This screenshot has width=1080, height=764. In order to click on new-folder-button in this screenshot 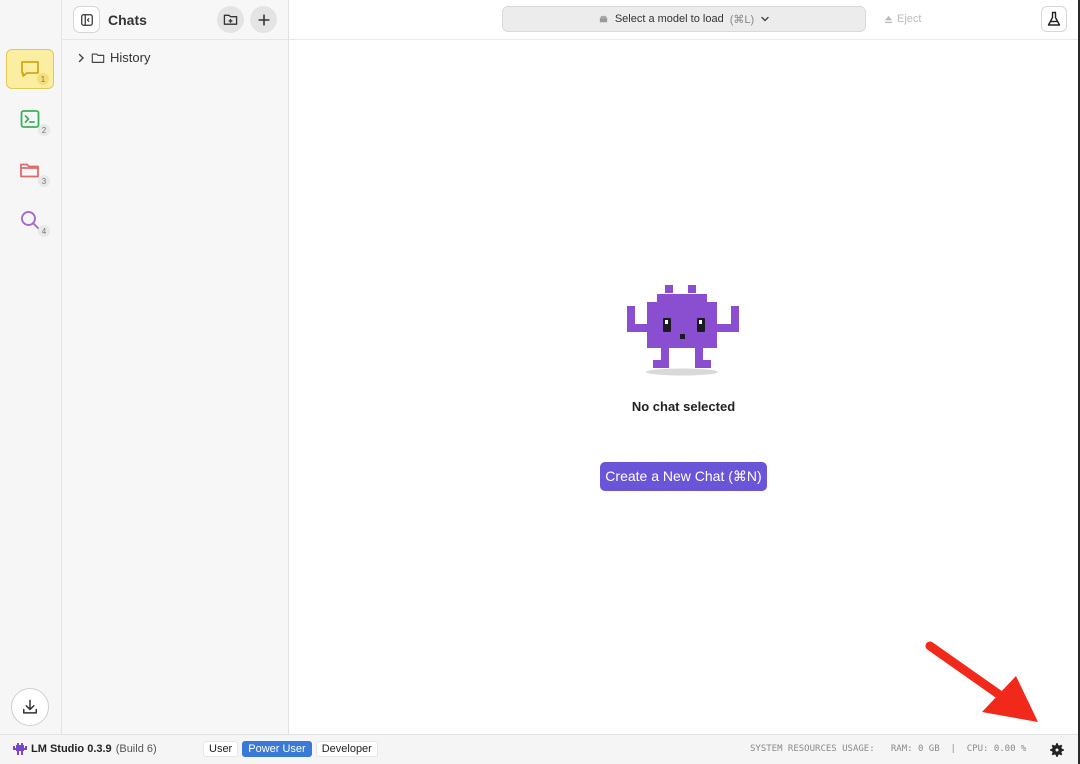, I will do `click(230, 19)`.